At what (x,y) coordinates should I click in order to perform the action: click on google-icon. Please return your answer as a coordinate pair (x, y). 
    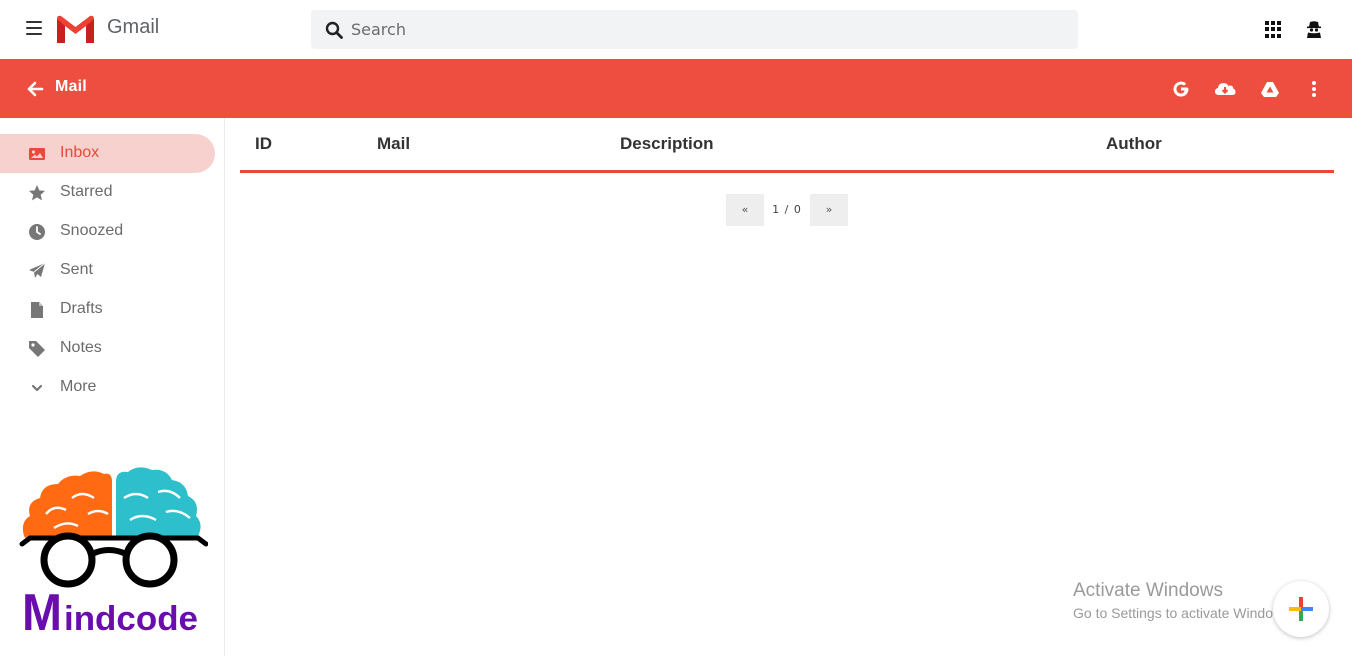
    Looking at the image, I should click on (1181, 89).